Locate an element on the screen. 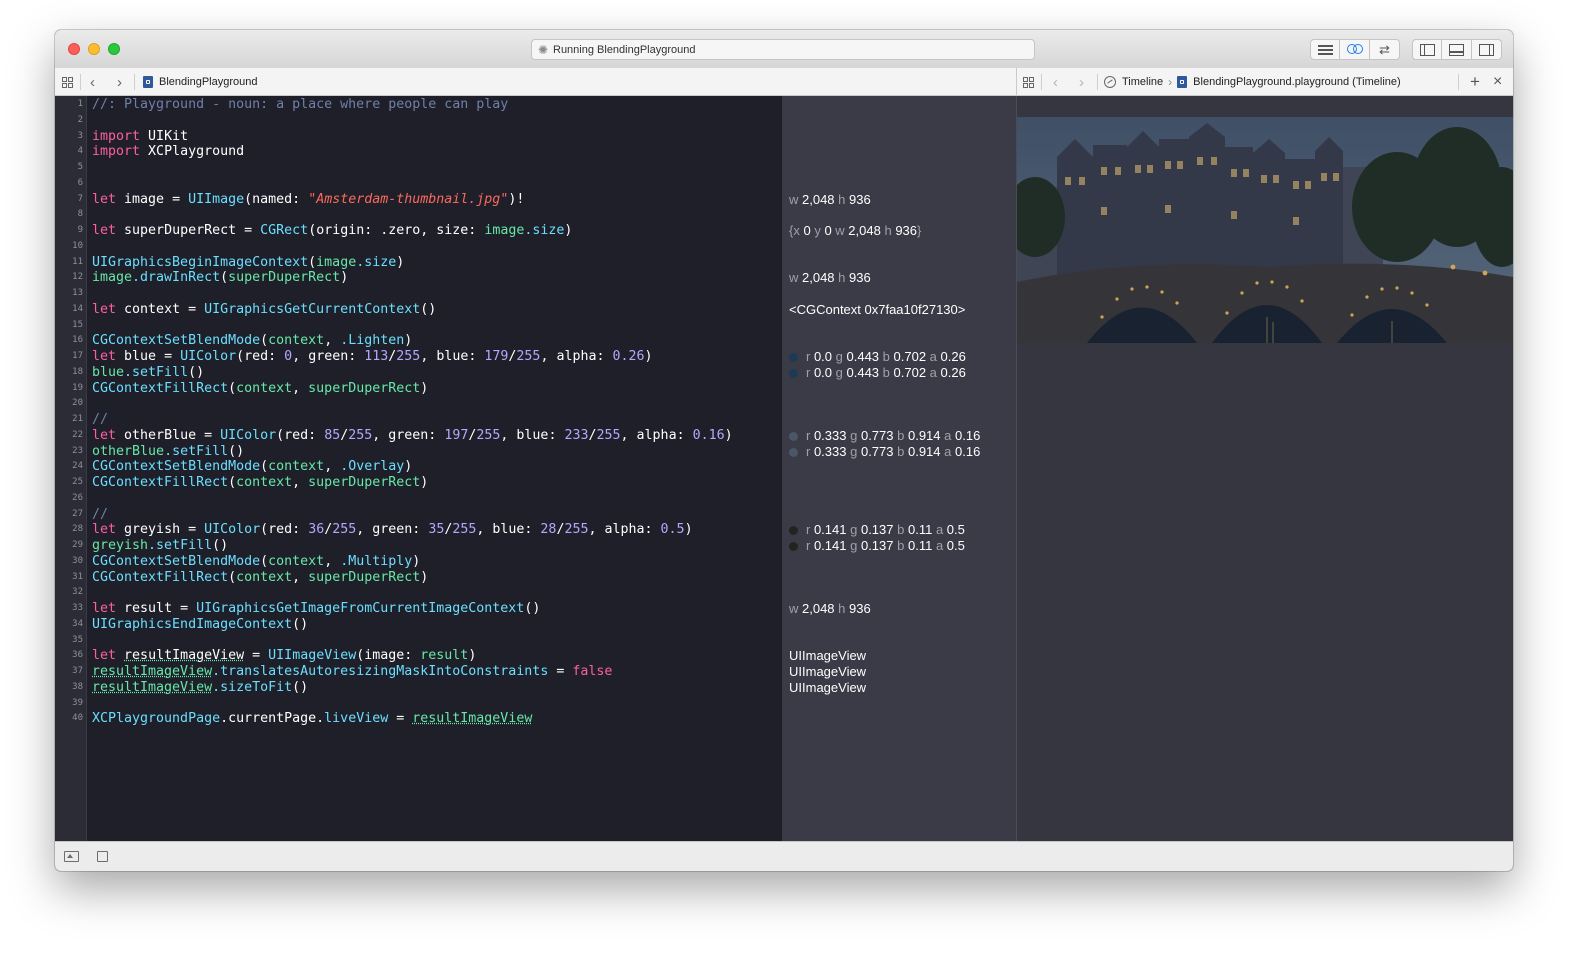 This screenshot has height=965, width=1593. forward-button: › is located at coordinates (119, 82).